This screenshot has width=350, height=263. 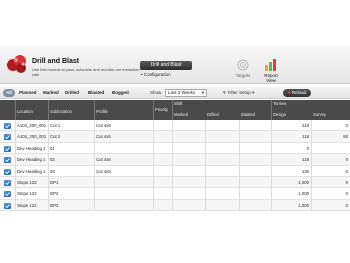 What do you see at coordinates (178, 103) in the screenshot?
I see `shift-group-header: Shift` at bounding box center [178, 103].